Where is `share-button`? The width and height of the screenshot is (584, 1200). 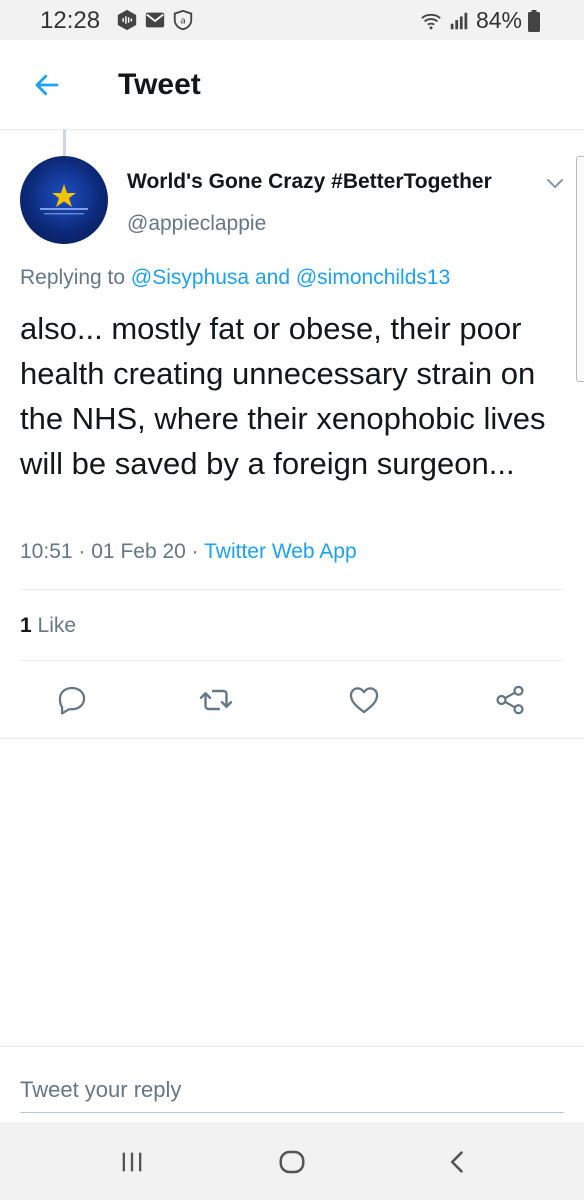
share-button is located at coordinates (510, 700).